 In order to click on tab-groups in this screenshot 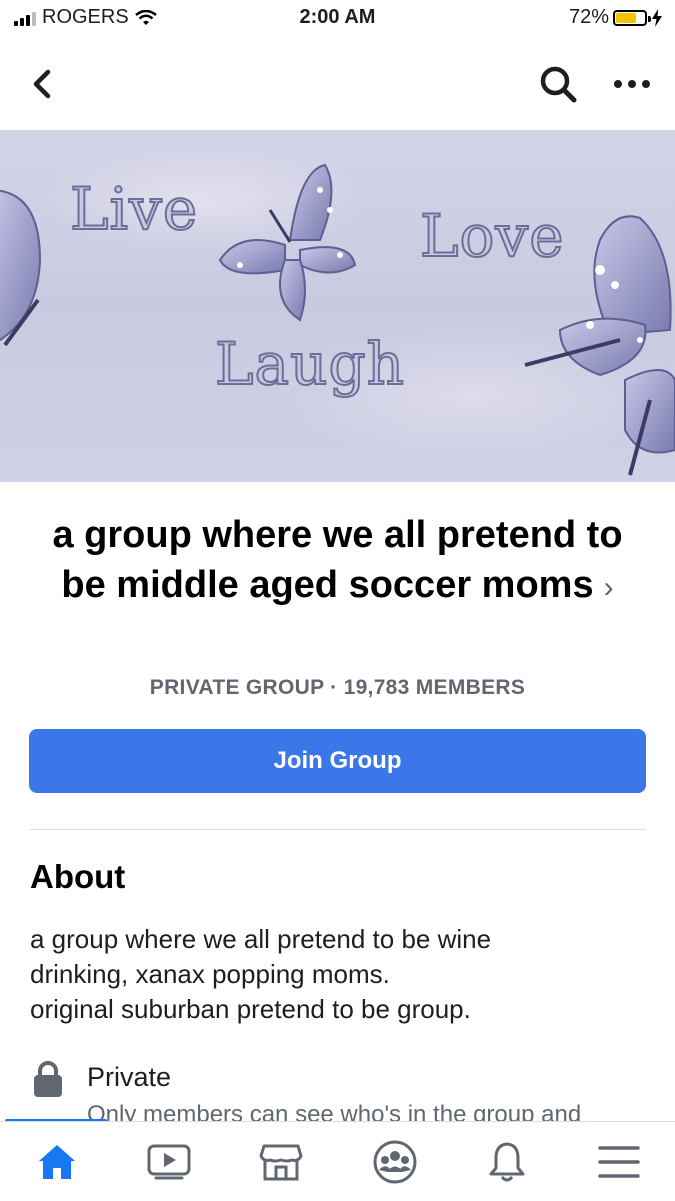, I will do `click(395, 1162)`.